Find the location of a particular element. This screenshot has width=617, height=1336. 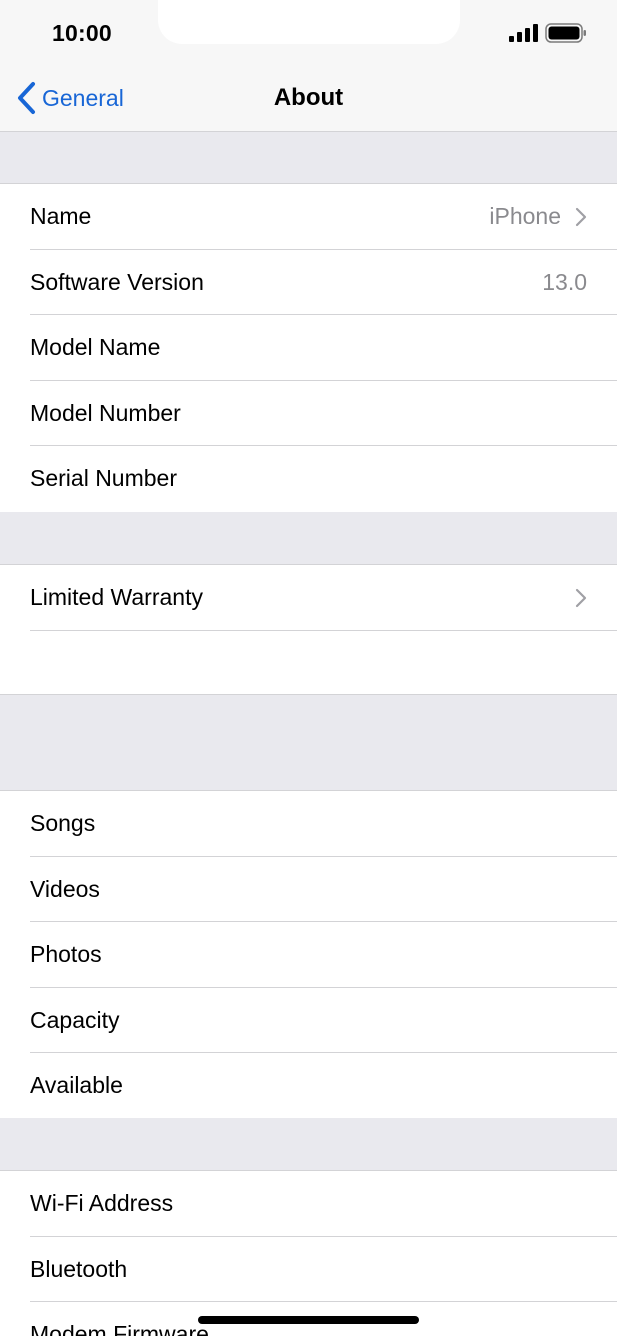

warranty-group: Limited Warranty is located at coordinates (308, 630).